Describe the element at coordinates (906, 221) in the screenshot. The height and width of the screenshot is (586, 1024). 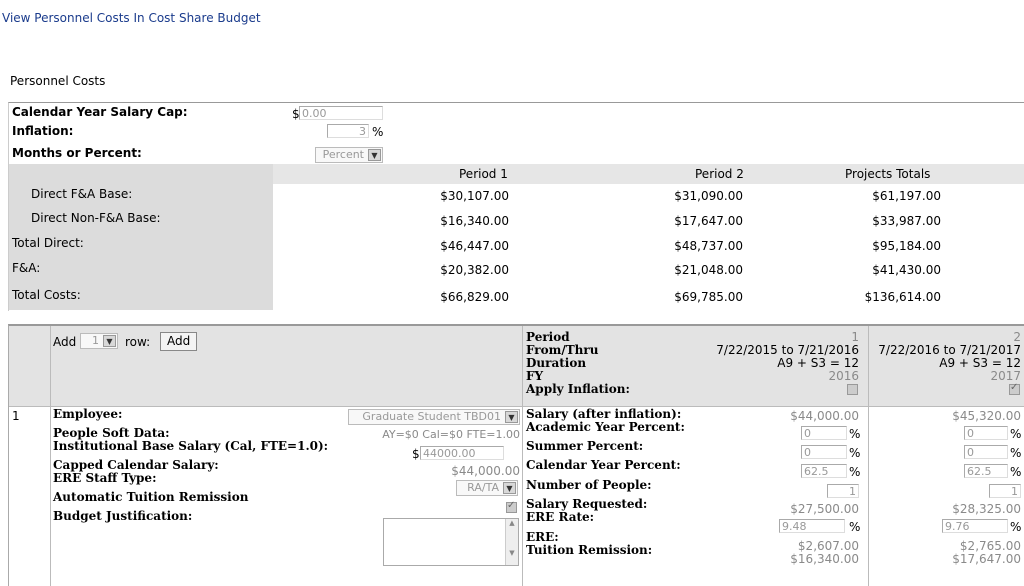
I see `summary-cell: $33,987.00` at that location.